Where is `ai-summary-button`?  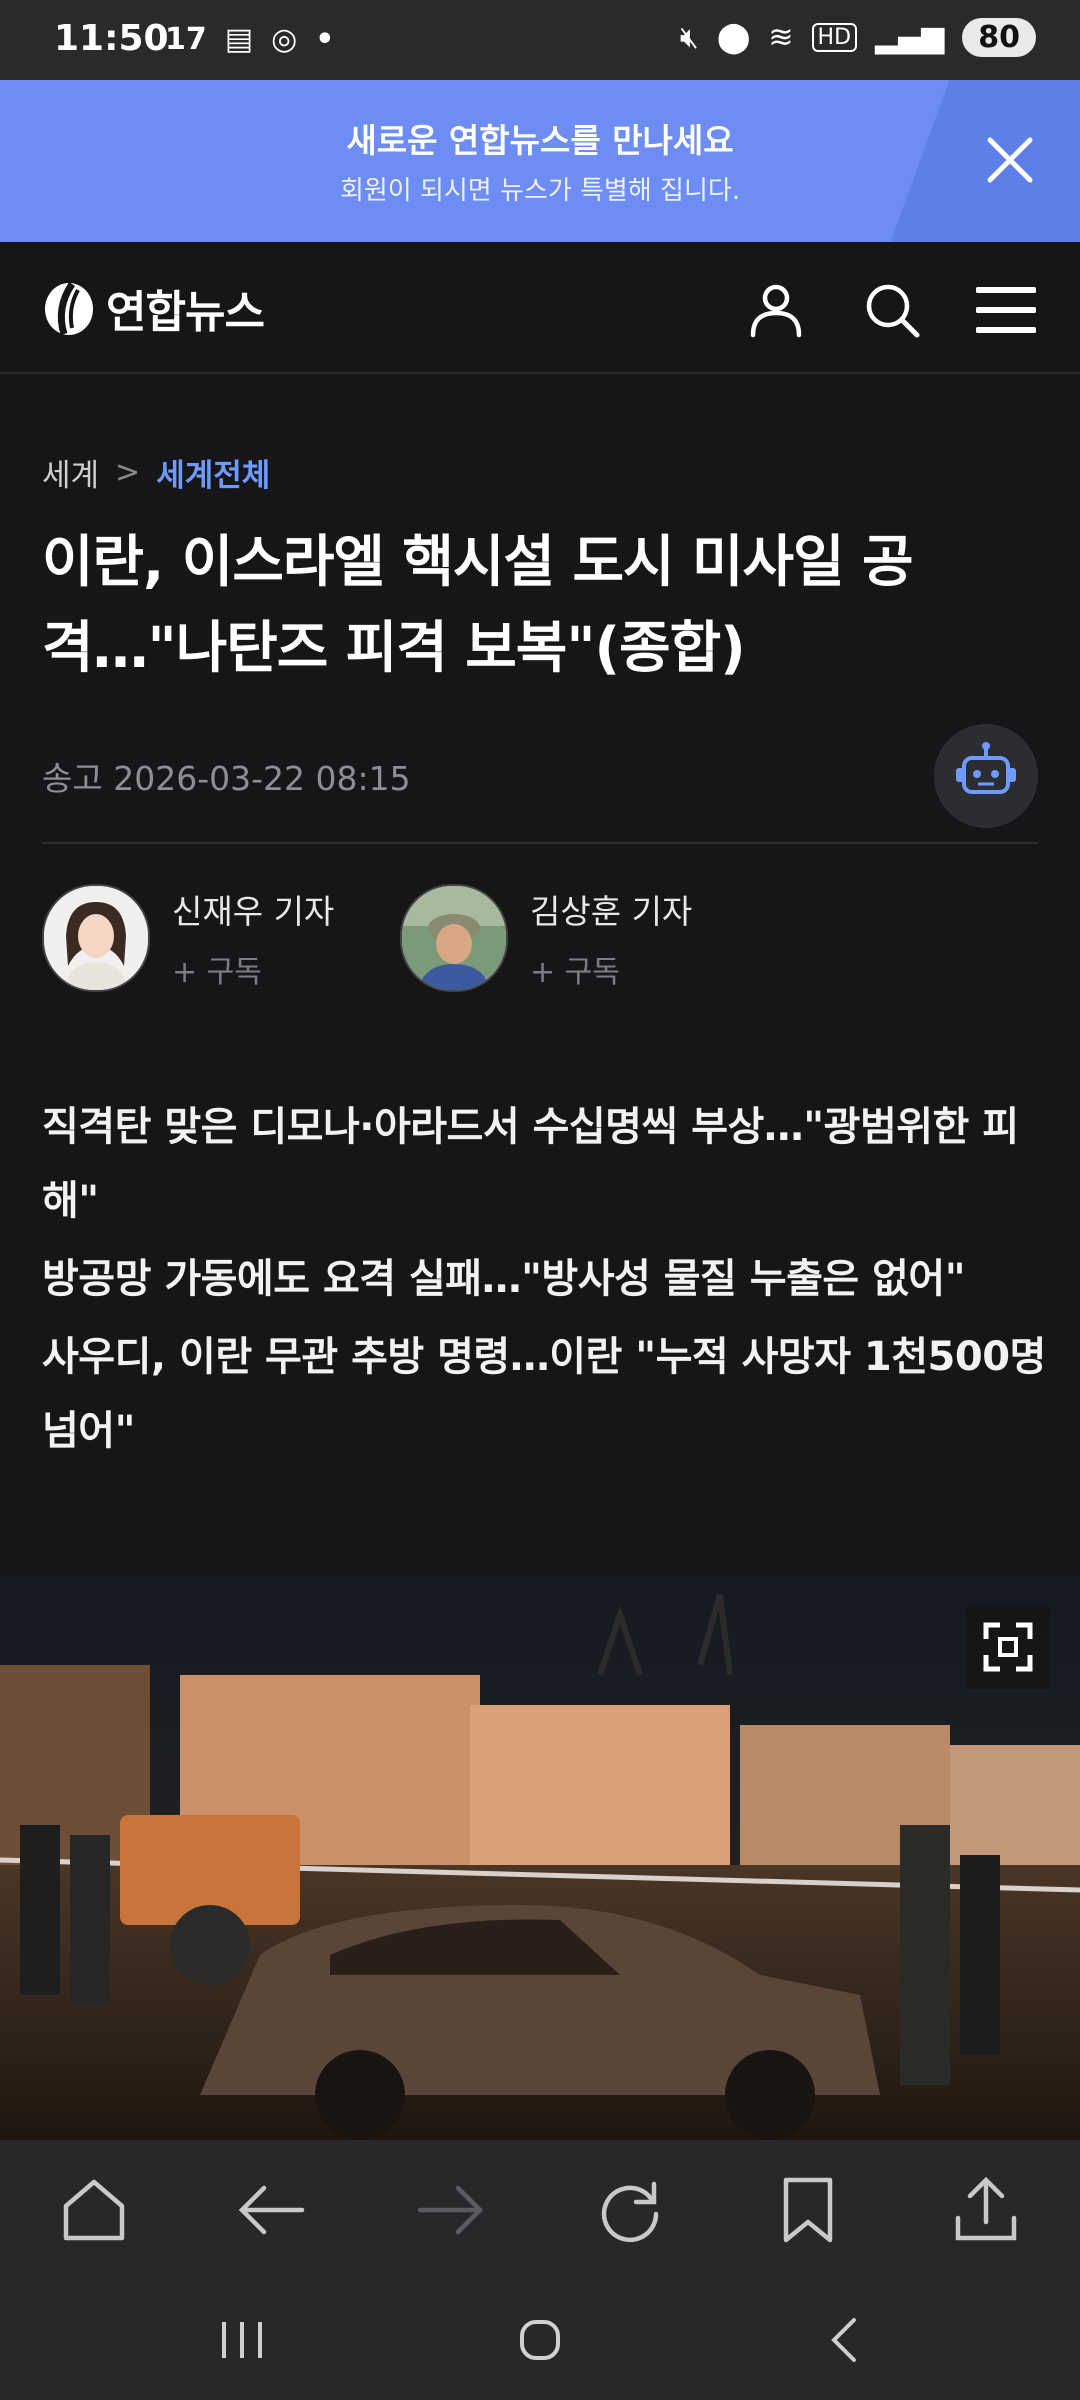 ai-summary-button is located at coordinates (986, 776).